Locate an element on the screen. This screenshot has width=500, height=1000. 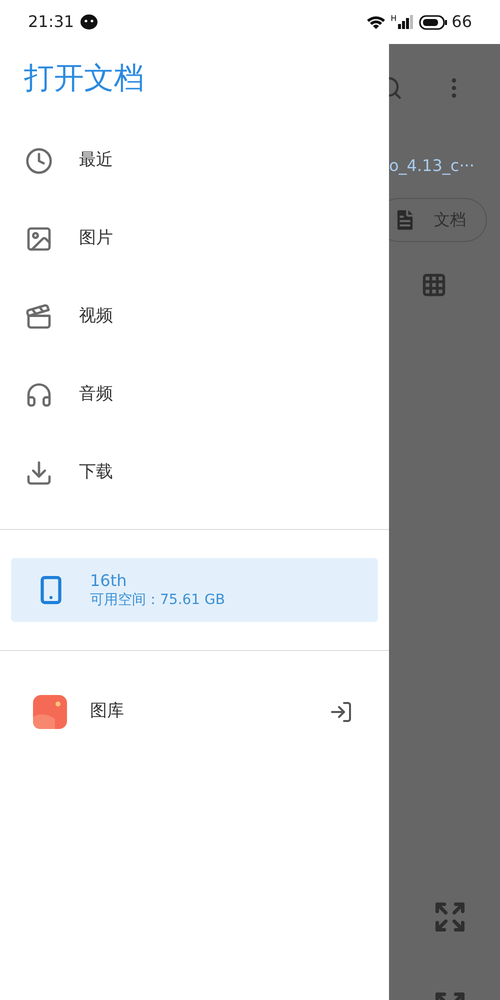
battery-level: 66 is located at coordinates (462, 22).